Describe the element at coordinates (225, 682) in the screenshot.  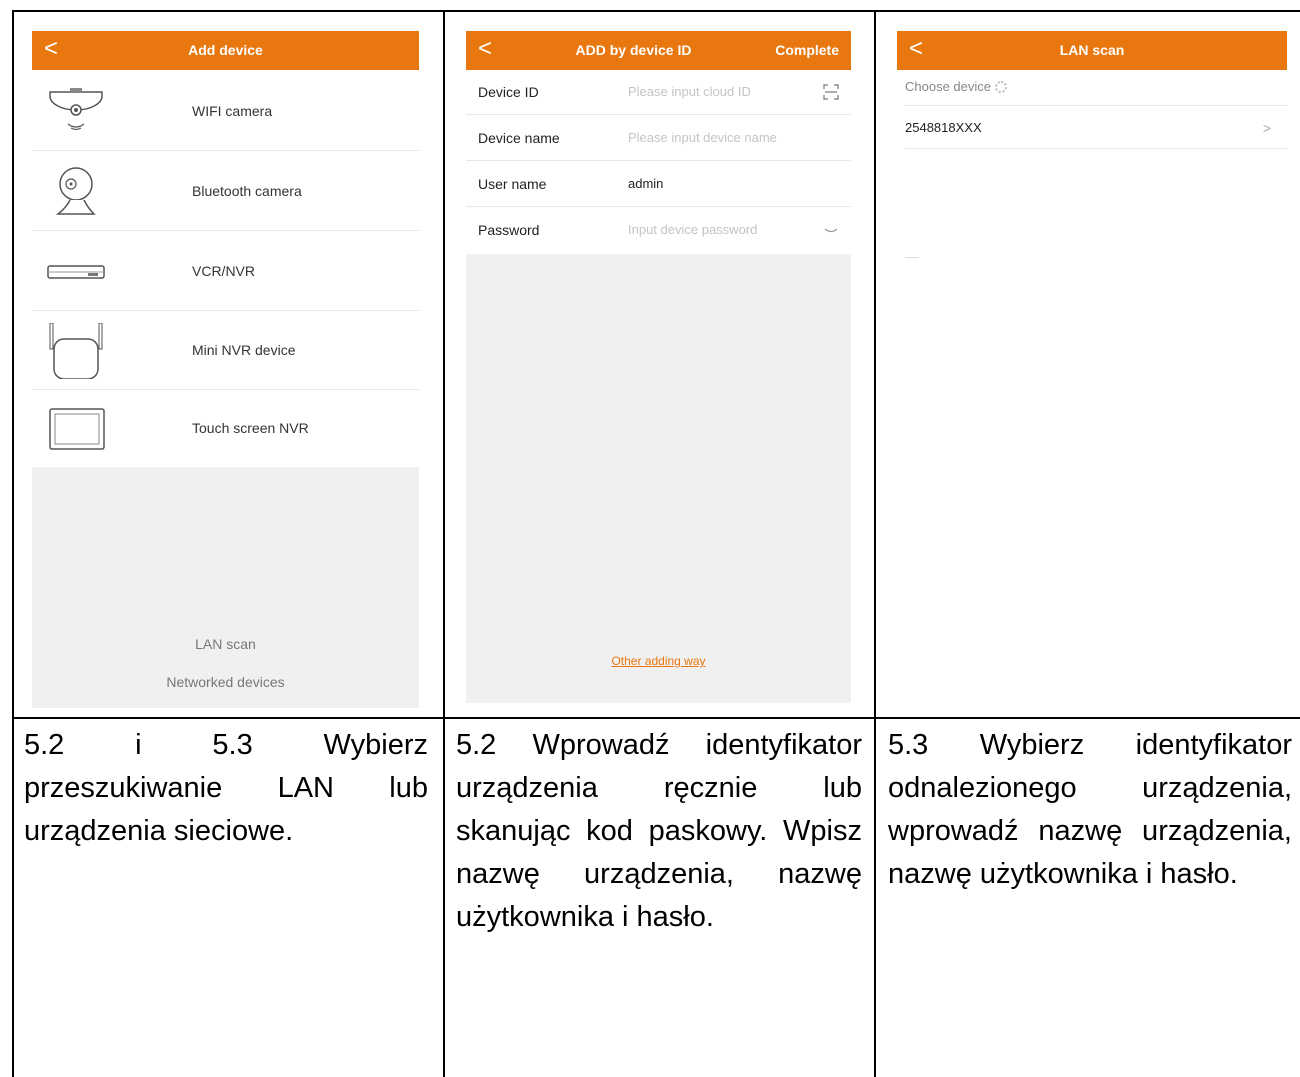
I see `networked-devices-link: Networked devices` at that location.